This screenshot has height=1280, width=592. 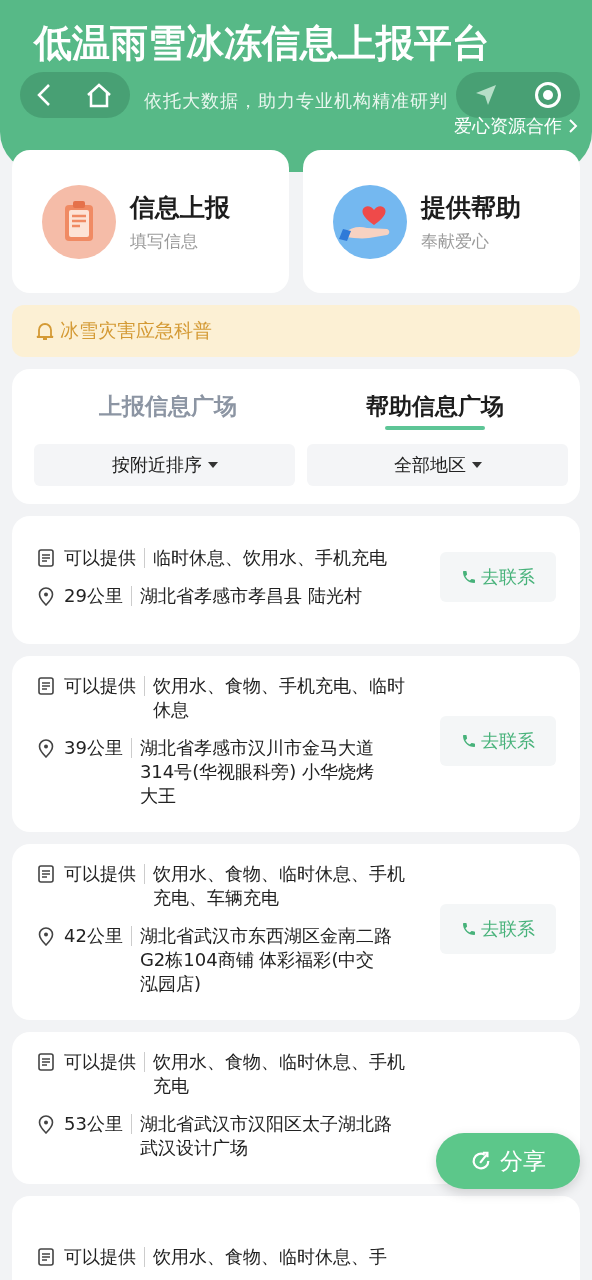 I want to click on address-text: 湖北省武汉市汉阳区太子湖北路武汉设计广场, so click(x=265, y=1136).